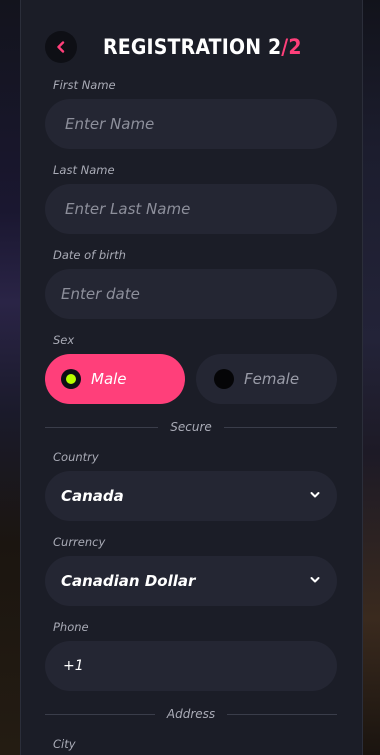 The width and height of the screenshot is (380, 755). I want to click on title-total: 2, so click(295, 47).